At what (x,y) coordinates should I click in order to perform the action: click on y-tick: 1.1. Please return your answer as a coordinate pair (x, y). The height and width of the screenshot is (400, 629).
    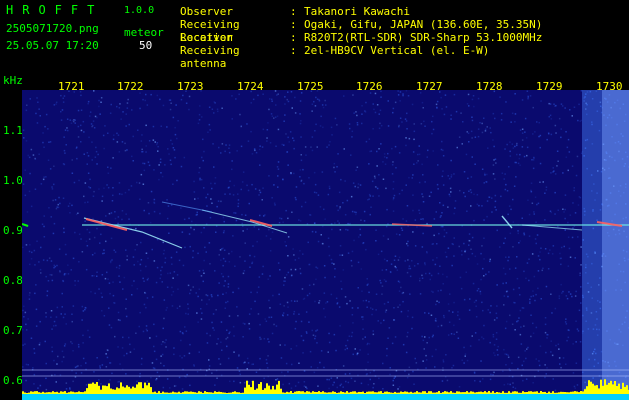
    Looking at the image, I should click on (13, 130).